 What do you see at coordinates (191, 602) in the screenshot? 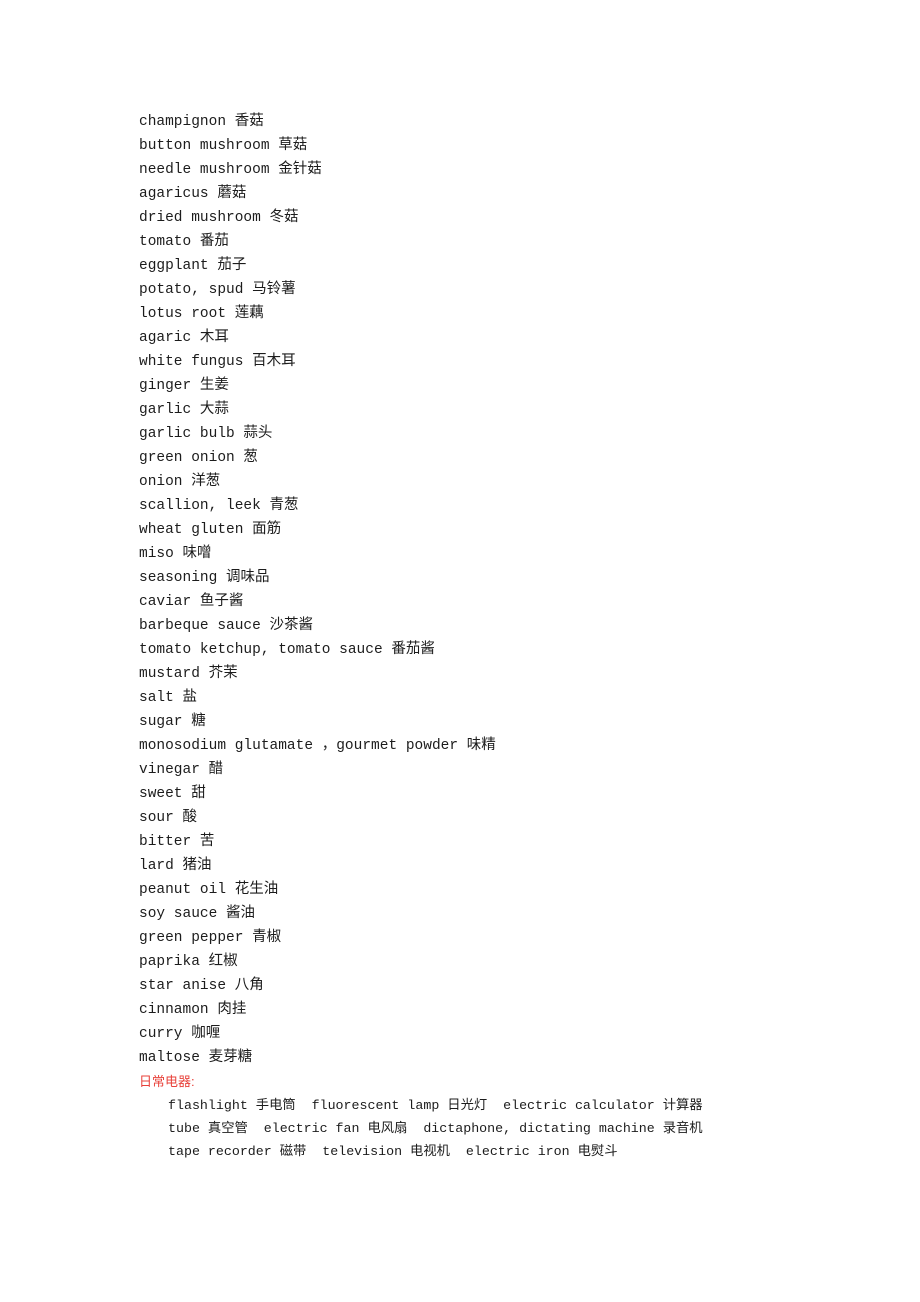
I see `list-item: caviar 鱼子酱` at bounding box center [191, 602].